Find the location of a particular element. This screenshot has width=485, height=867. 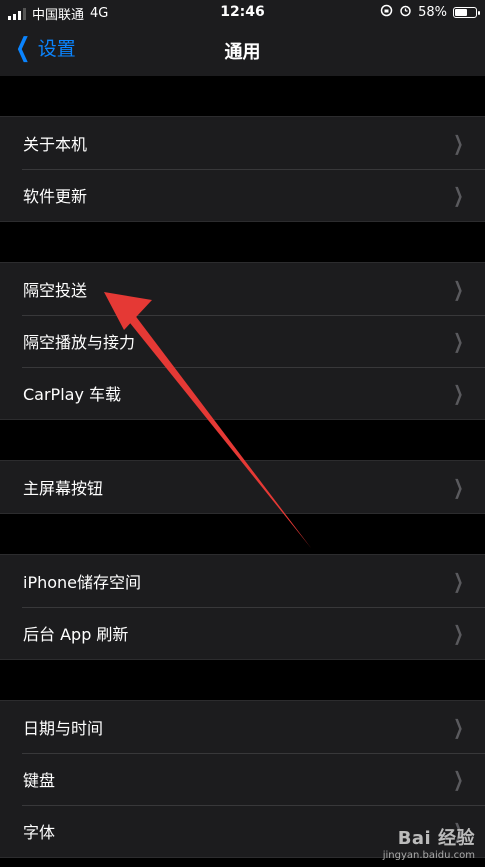

page-title: 通用 is located at coordinates (242, 52).